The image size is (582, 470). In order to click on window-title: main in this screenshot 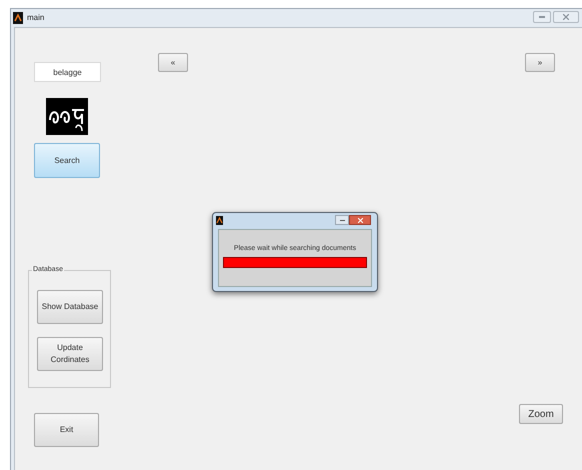, I will do `click(35, 18)`.